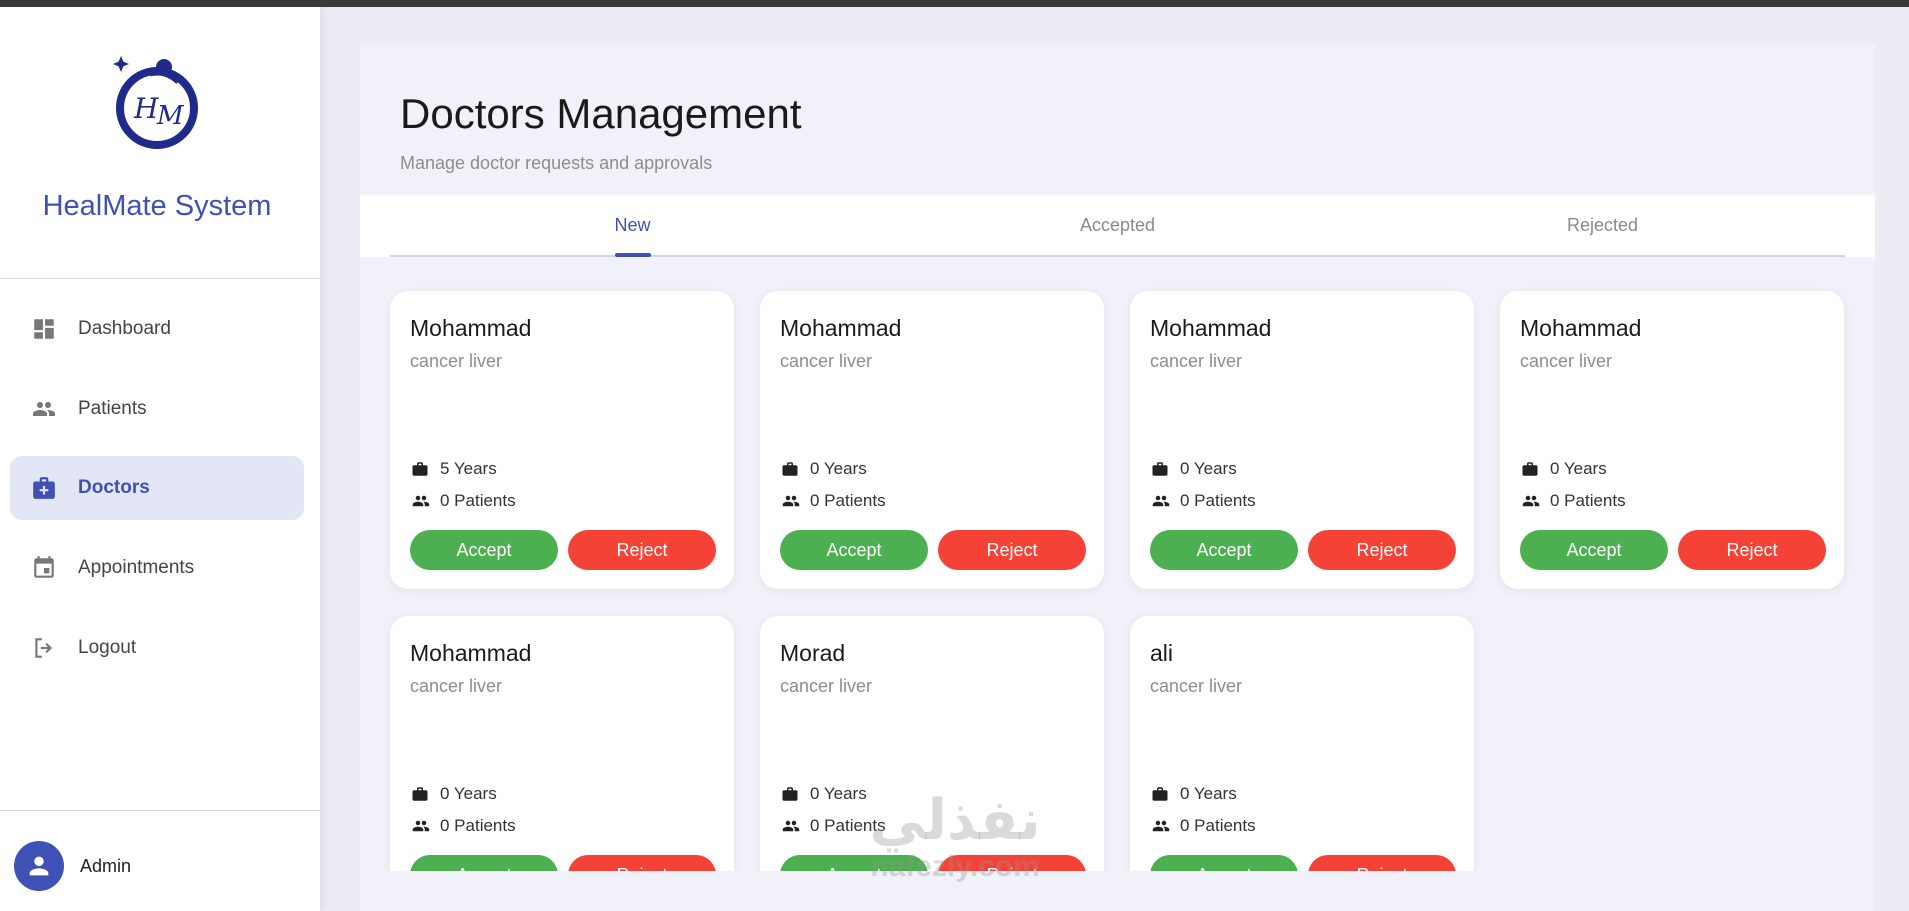 The image size is (1909, 911). What do you see at coordinates (136, 567) in the screenshot?
I see `sidebar-item-label: Appointments` at bounding box center [136, 567].